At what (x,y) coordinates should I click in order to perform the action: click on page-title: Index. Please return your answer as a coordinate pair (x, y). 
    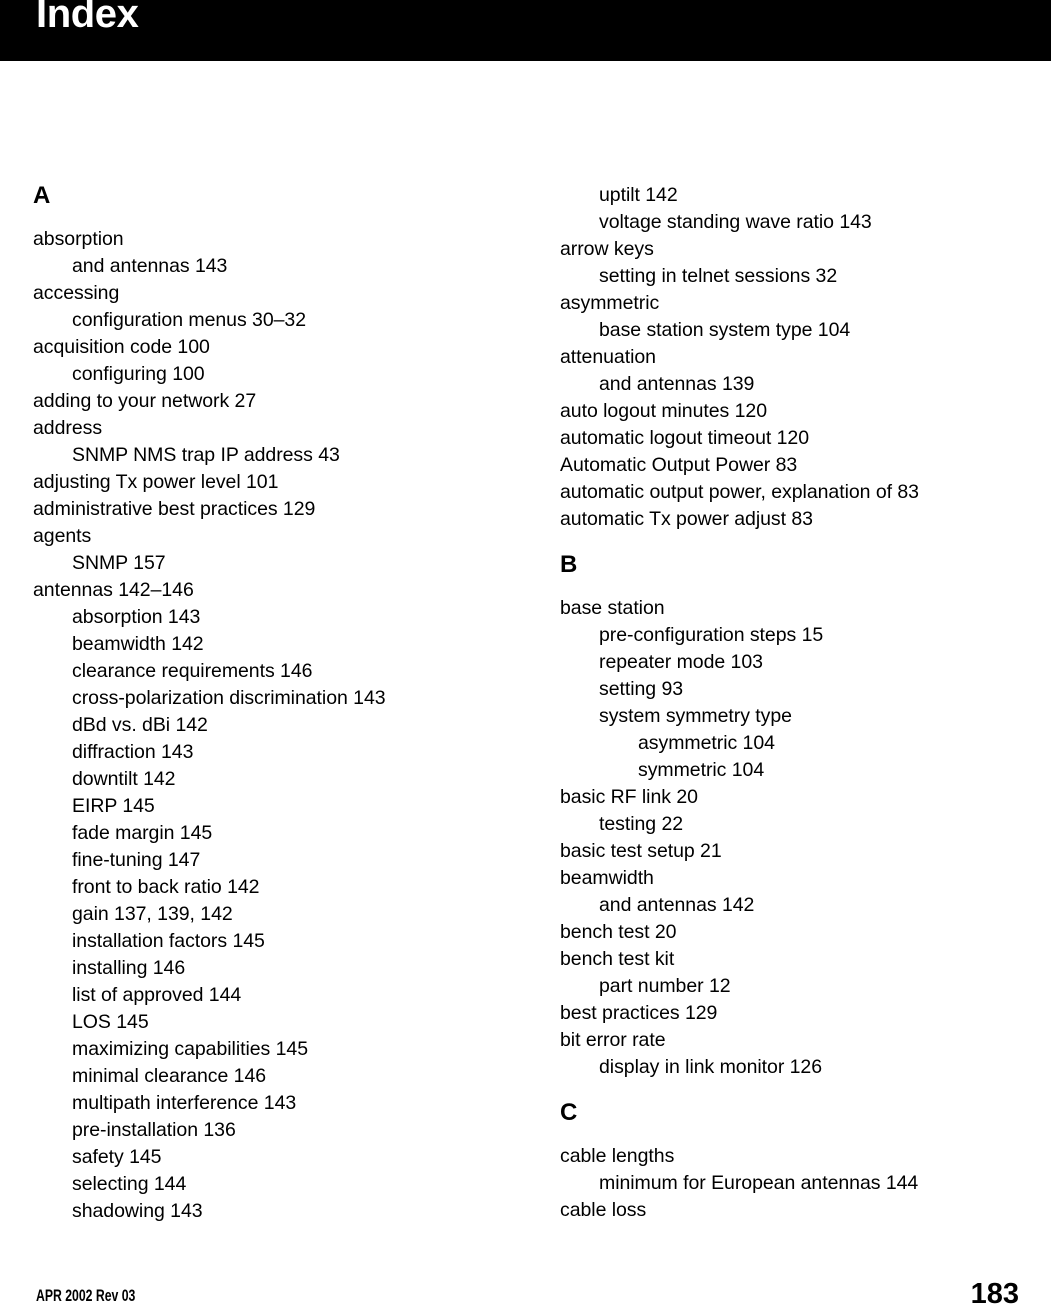
    Looking at the image, I should click on (87, 18).